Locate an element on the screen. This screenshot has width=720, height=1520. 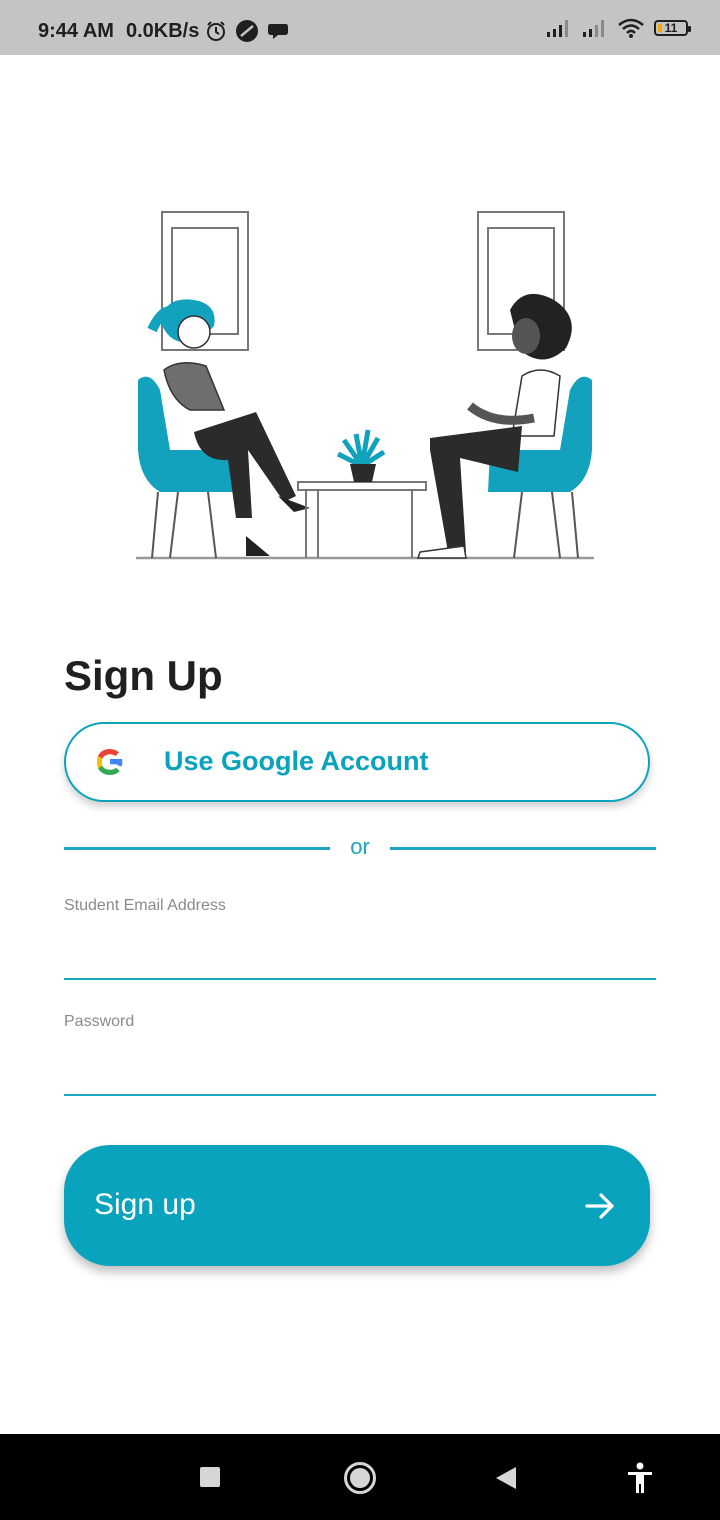
arrow-right-icon is located at coordinates (599, 1206).